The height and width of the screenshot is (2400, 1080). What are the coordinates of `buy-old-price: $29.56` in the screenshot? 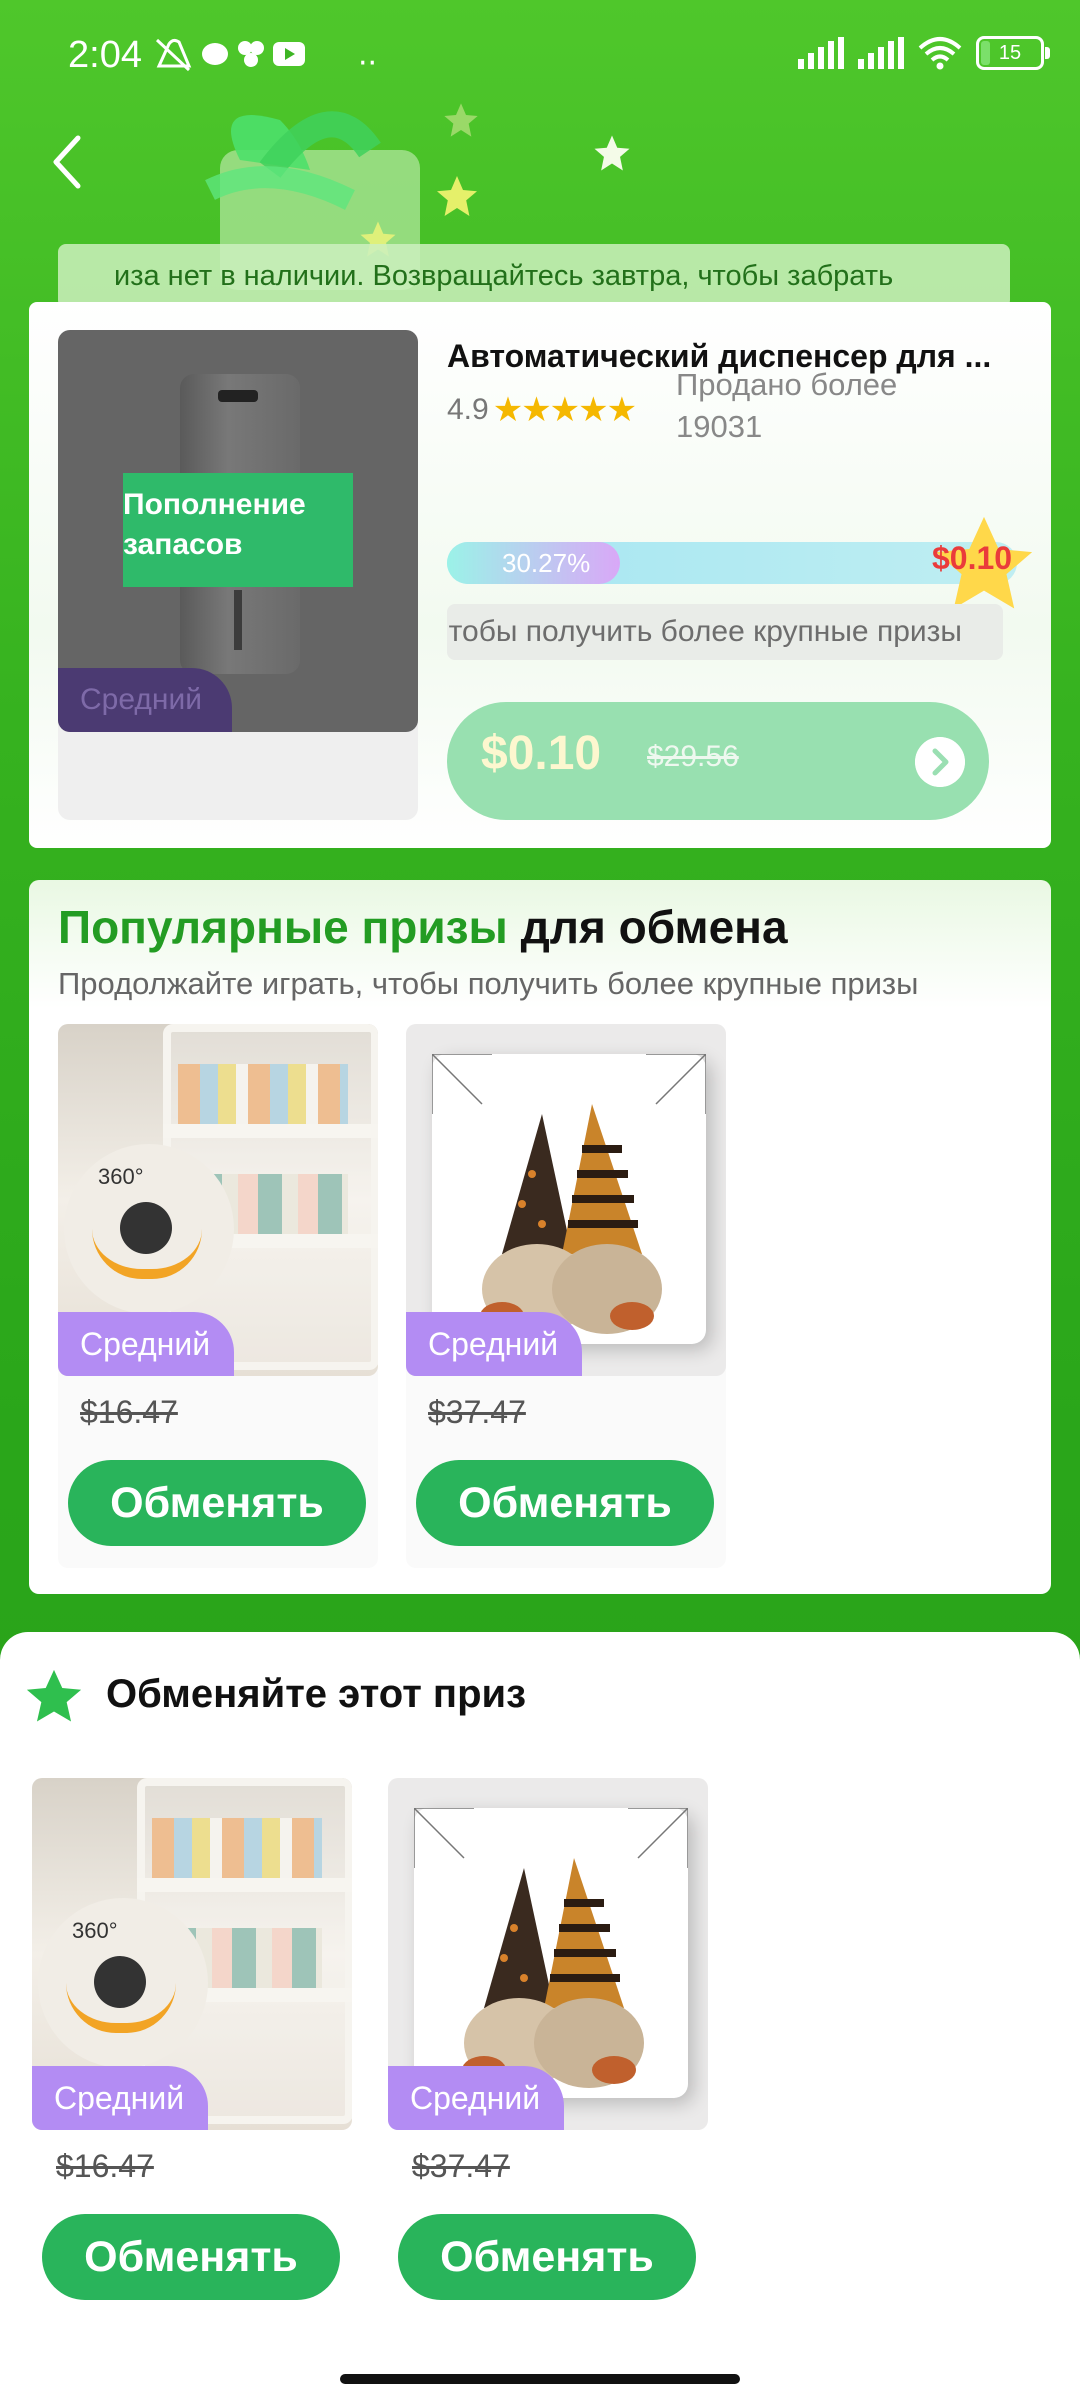 It's located at (693, 756).